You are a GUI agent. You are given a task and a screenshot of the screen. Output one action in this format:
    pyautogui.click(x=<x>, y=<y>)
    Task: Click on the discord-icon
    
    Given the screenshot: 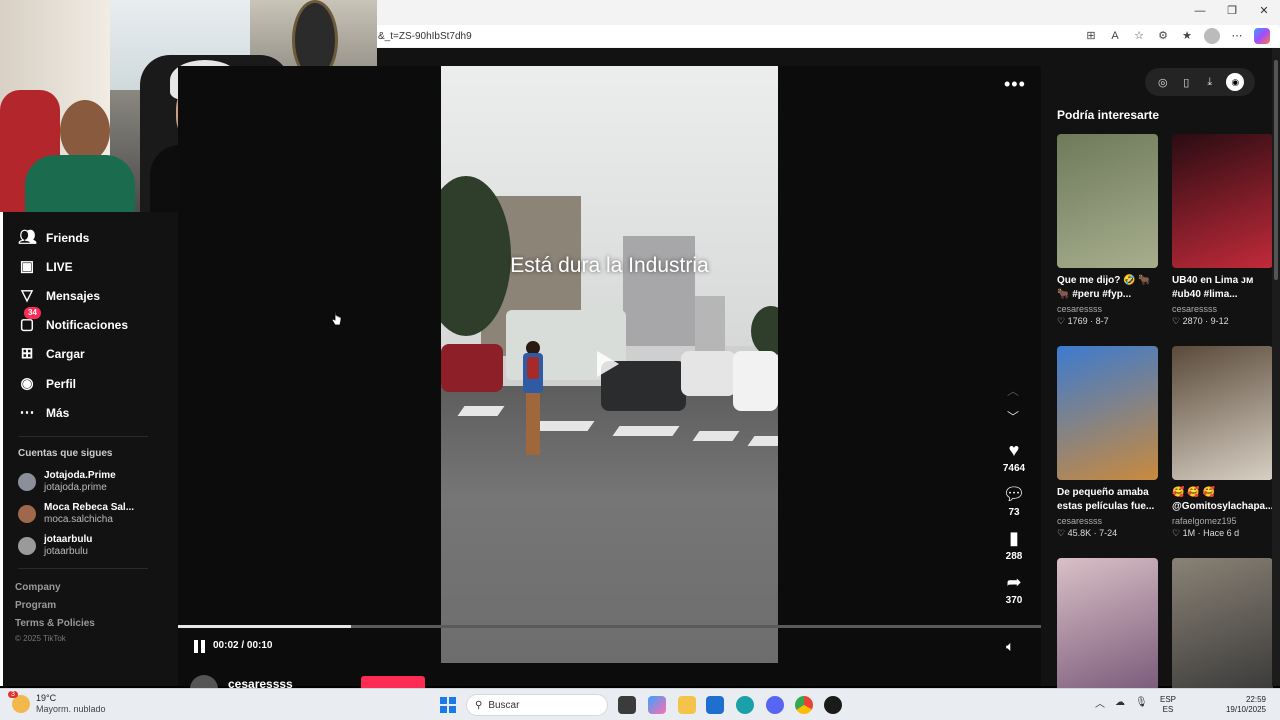 What is the action you would take?
    pyautogui.click(x=775, y=705)
    